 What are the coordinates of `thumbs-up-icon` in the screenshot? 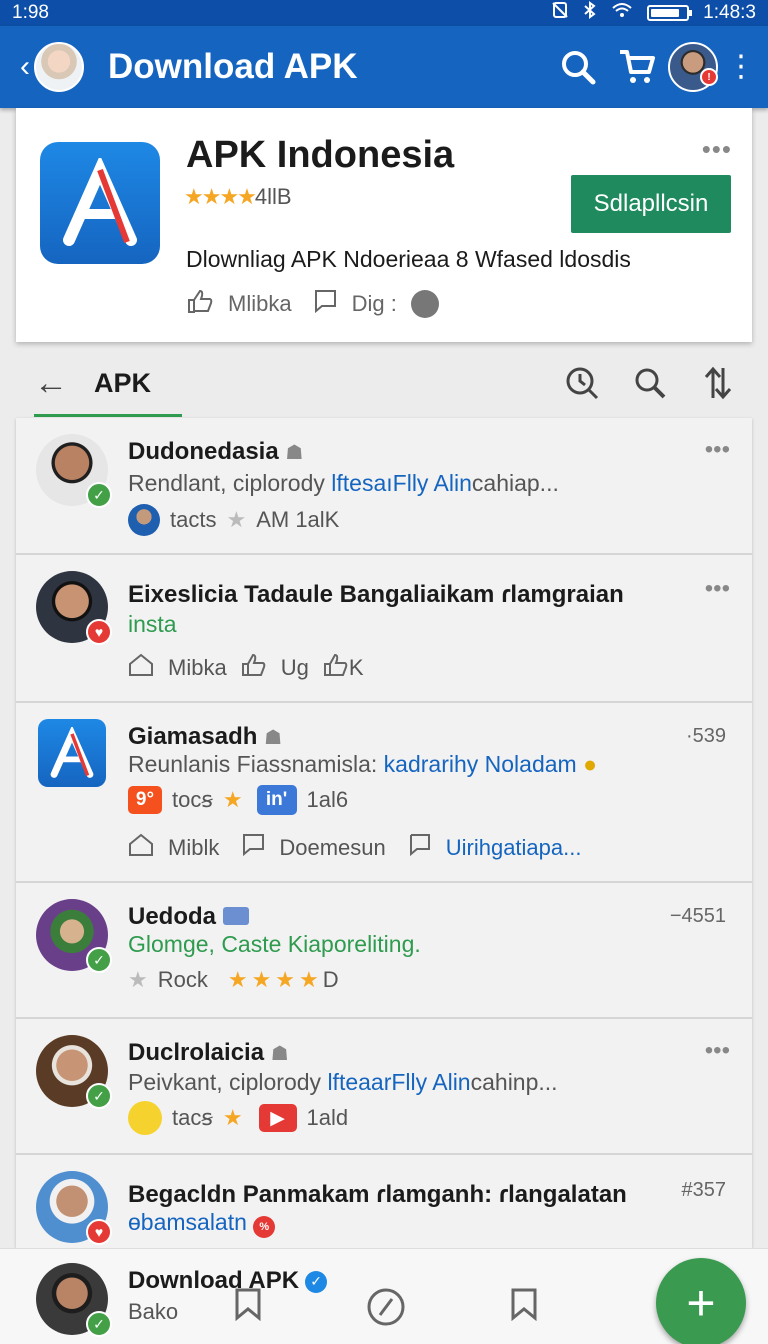 It's located at (254, 668).